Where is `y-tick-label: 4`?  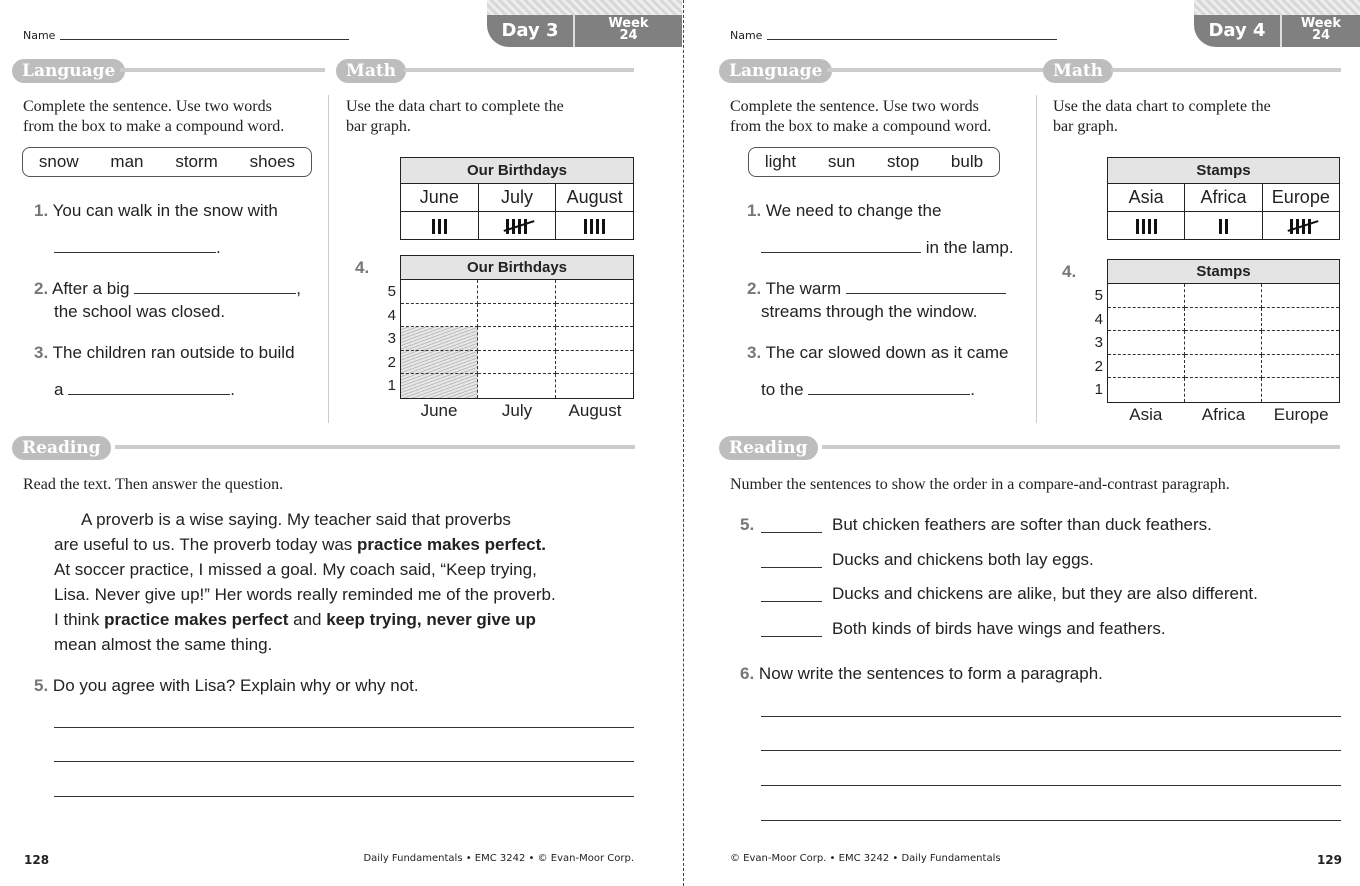
y-tick-label: 4 is located at coordinates (1098, 319).